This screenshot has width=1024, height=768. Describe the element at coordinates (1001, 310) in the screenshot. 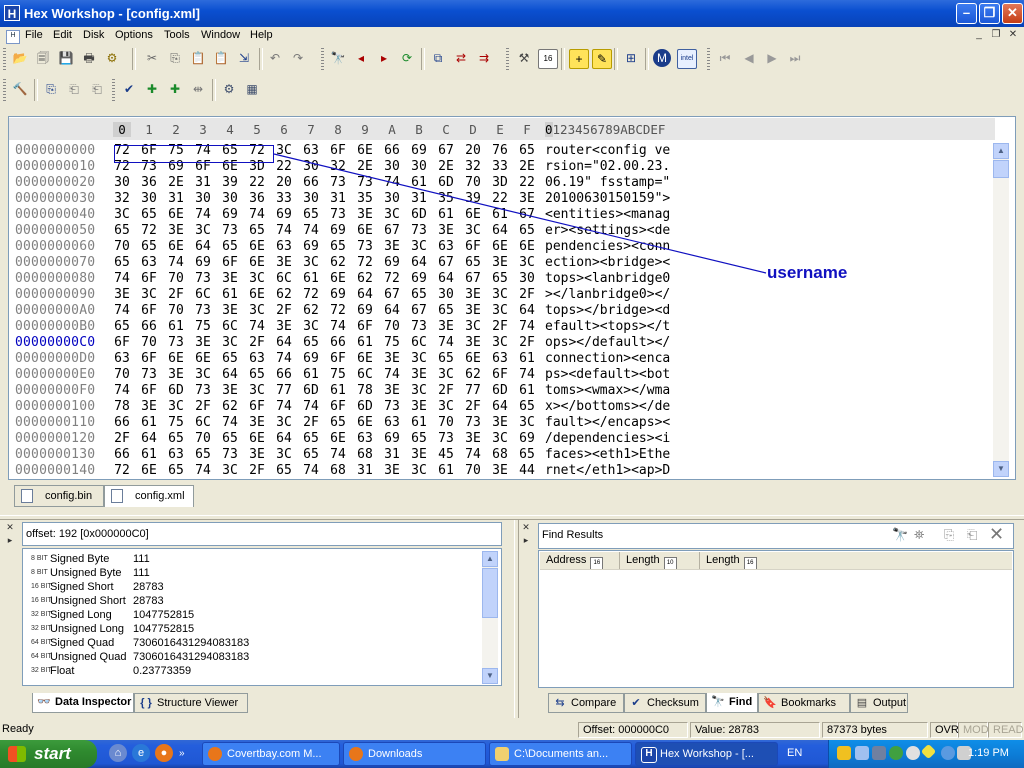

I see `hex-vertical-scrollbar: ▲ ▼` at that location.